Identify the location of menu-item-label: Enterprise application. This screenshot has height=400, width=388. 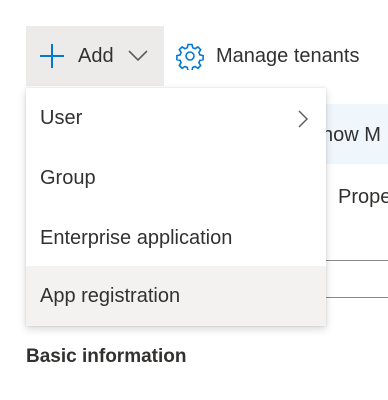
(136, 237).